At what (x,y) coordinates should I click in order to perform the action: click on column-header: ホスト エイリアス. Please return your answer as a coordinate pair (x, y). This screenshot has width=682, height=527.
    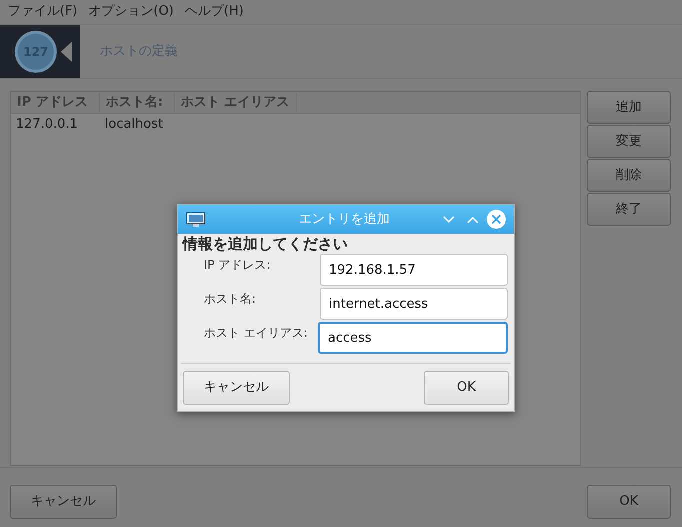
    Looking at the image, I should click on (236, 102).